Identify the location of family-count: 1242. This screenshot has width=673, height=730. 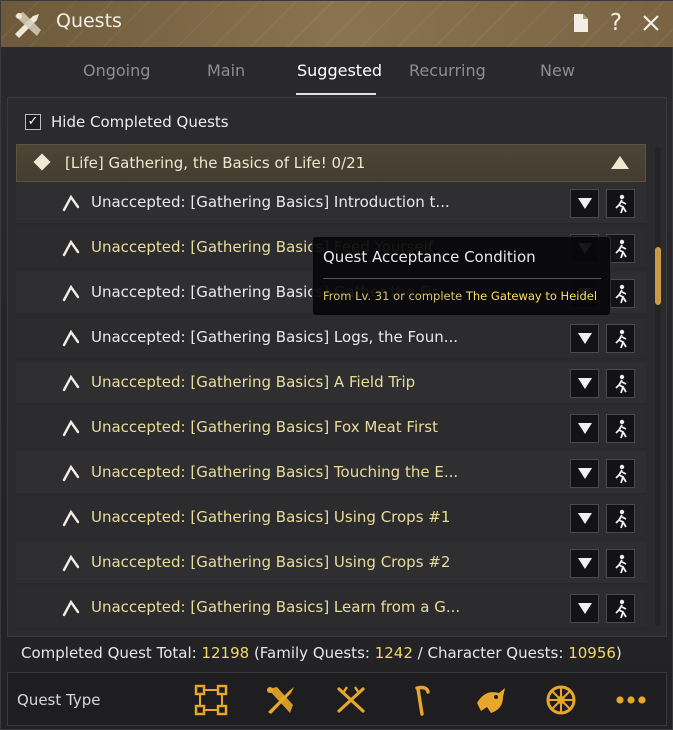
(393, 653).